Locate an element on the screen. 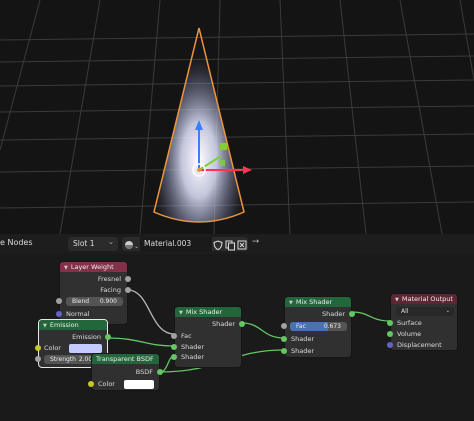  output-fresnel-socket is located at coordinates (128, 279).